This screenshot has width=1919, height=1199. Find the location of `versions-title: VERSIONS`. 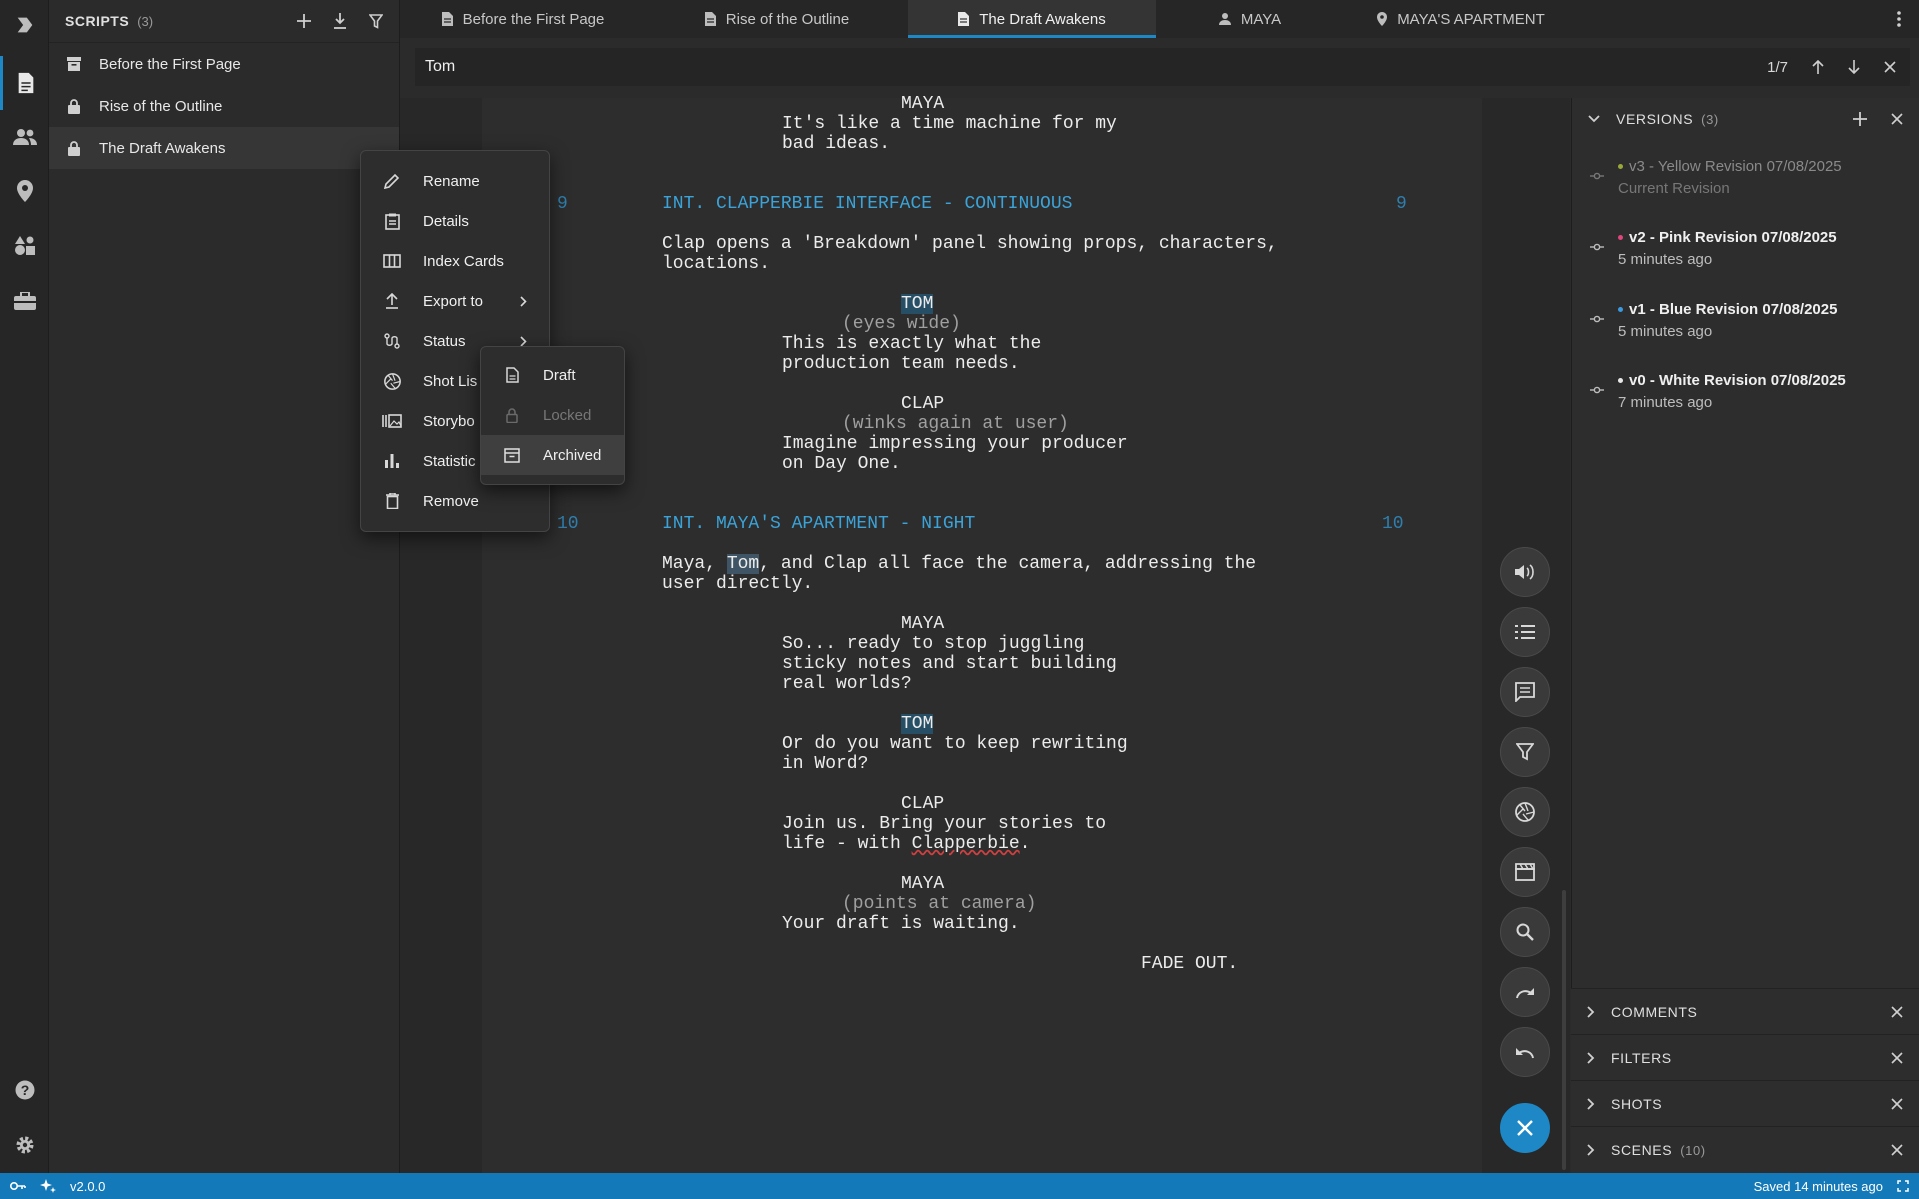

versions-title: VERSIONS is located at coordinates (1655, 119).